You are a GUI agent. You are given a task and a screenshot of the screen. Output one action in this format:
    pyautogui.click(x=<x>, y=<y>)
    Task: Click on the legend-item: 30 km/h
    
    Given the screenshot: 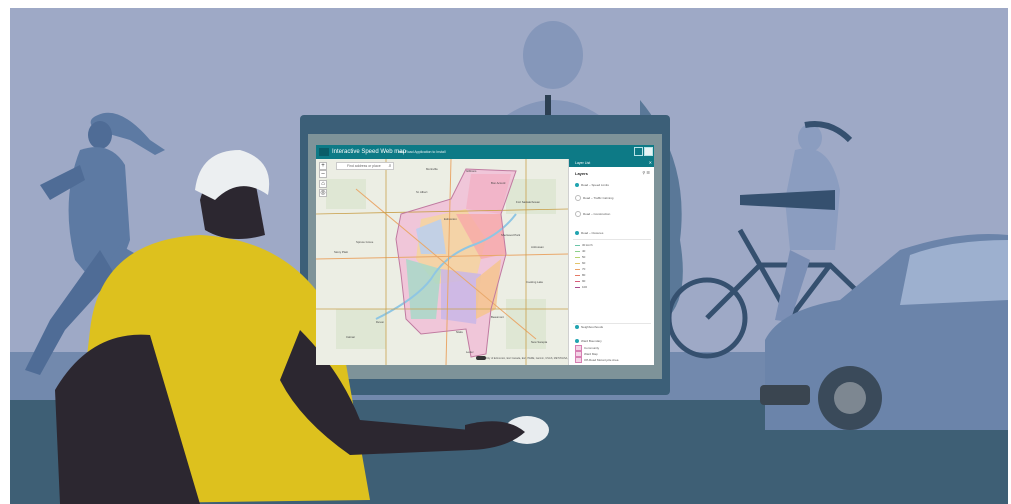 What is the action you would take?
    pyautogui.click(x=584, y=245)
    